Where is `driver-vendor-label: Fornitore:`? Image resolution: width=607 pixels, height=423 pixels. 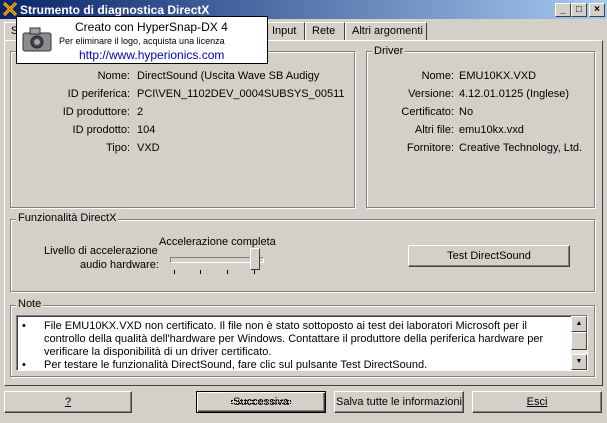
driver-vendor-label: Fornitore: is located at coordinates (430, 148).